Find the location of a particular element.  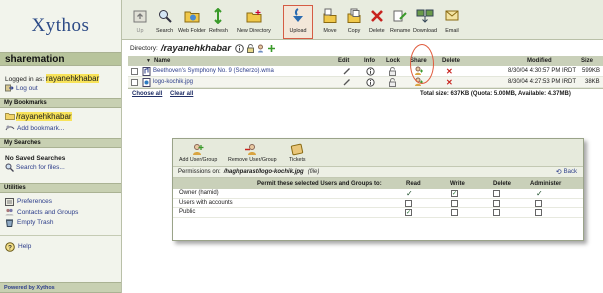

back-link: ⟲ Back is located at coordinates (566, 172).